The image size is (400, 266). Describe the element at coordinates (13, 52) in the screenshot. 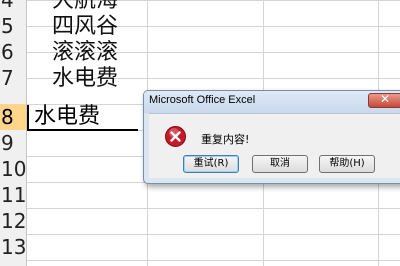

I see `row-number: 6` at that location.